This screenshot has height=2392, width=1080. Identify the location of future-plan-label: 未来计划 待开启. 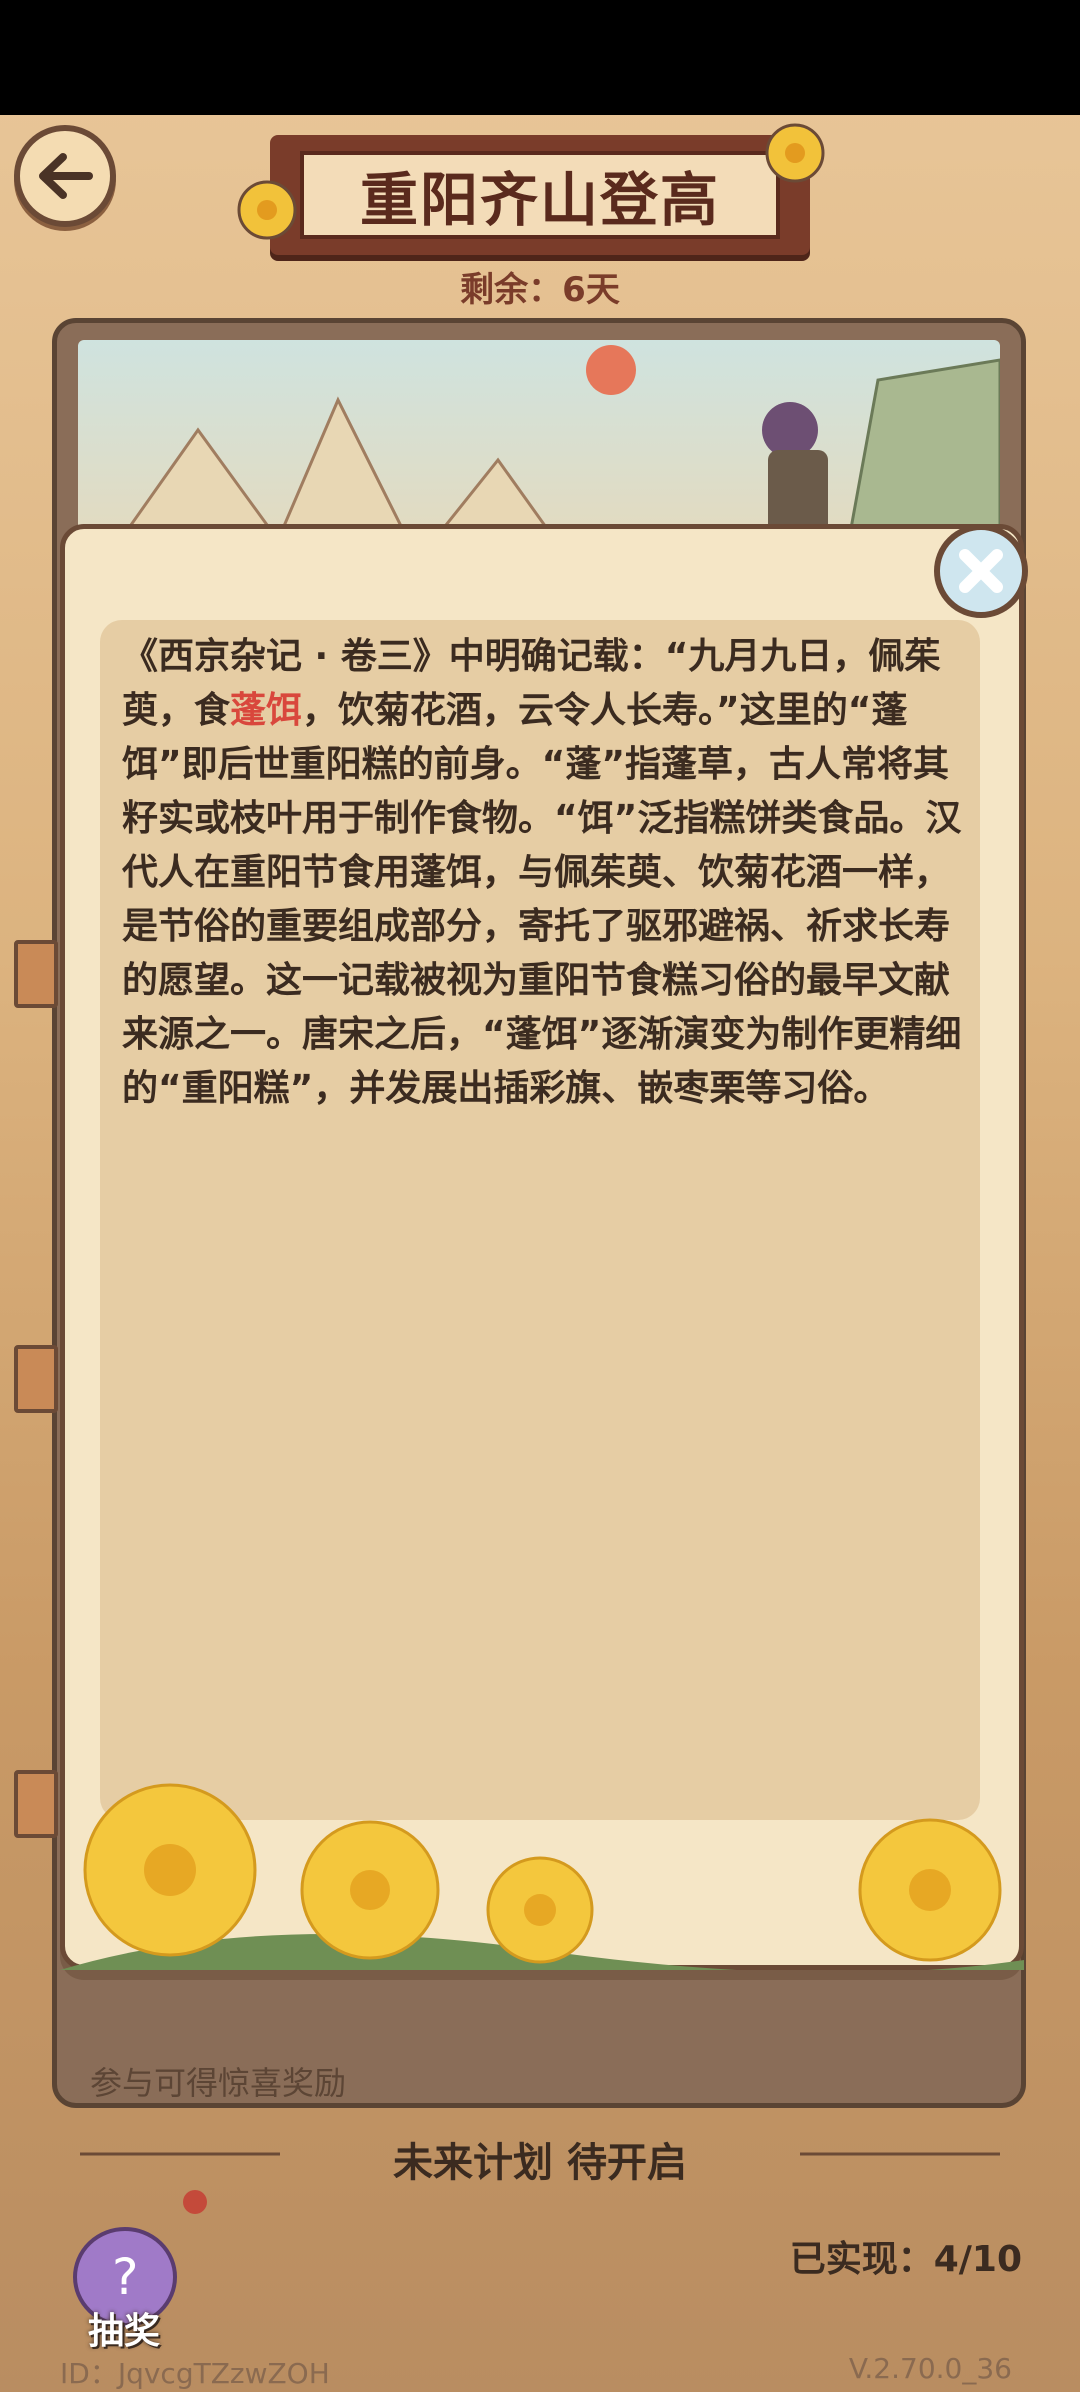
(540, 2163).